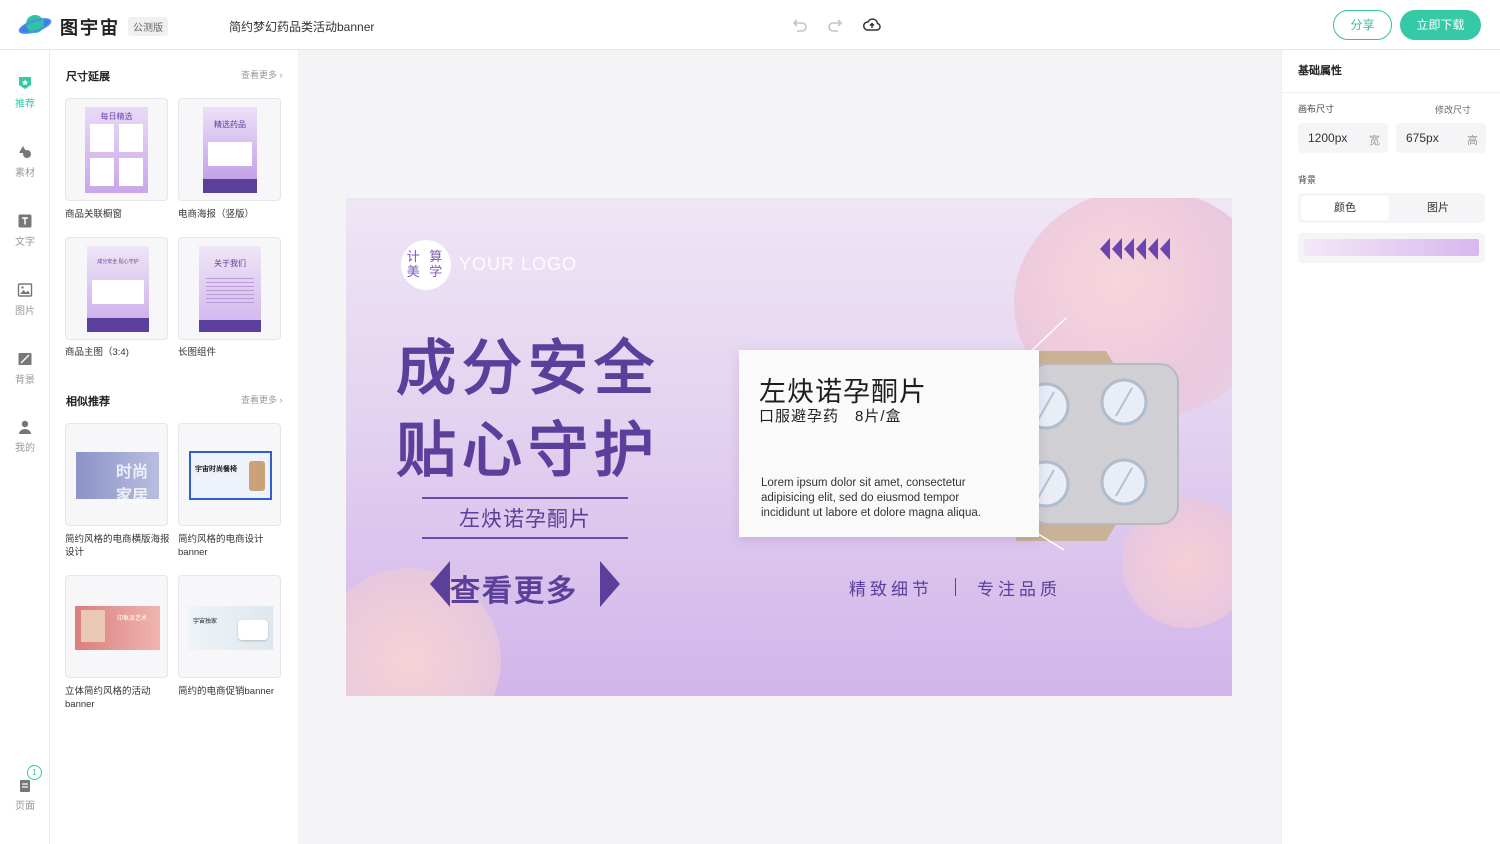 Image resolution: width=1500 pixels, height=844 pixels. I want to click on template-thumbnail: 成分安全 贴心守护, so click(116, 288).